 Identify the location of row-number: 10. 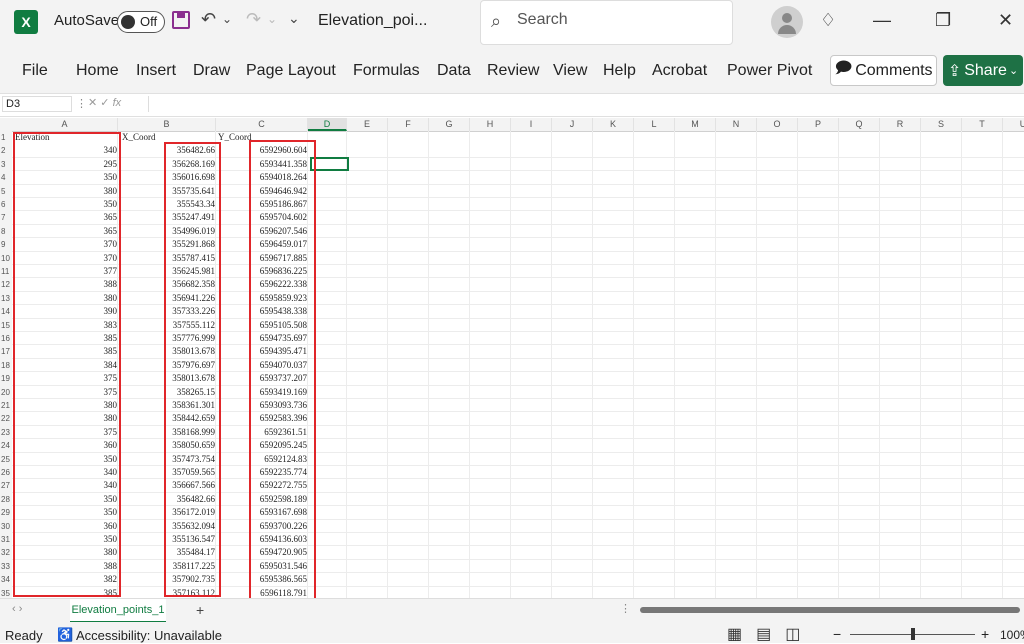
(6, 258).